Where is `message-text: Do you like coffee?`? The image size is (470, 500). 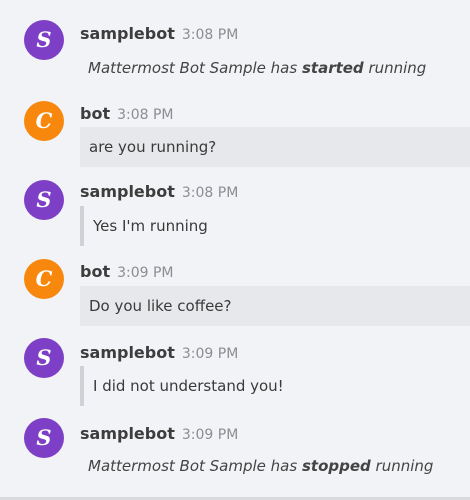
message-text: Do you like coffee? is located at coordinates (275, 306).